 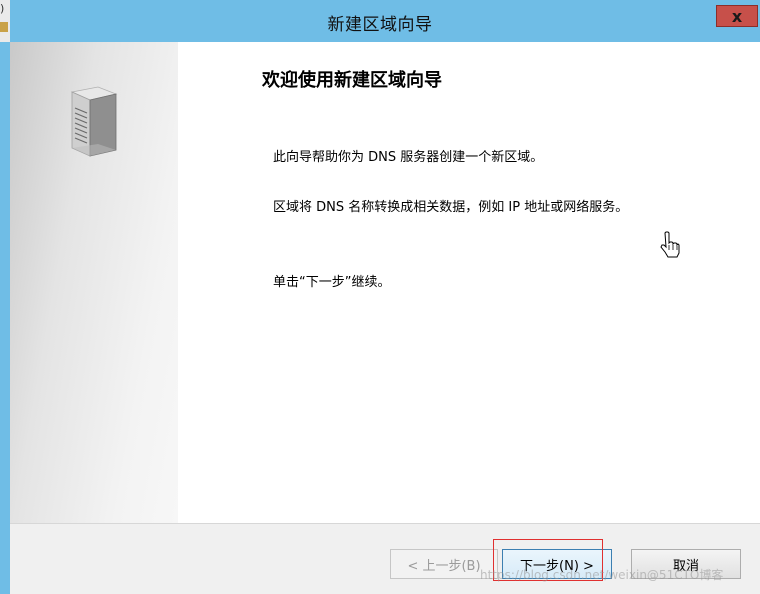 I want to click on continue-instruction-text: 单击“下一步”继续。, so click(x=332, y=282).